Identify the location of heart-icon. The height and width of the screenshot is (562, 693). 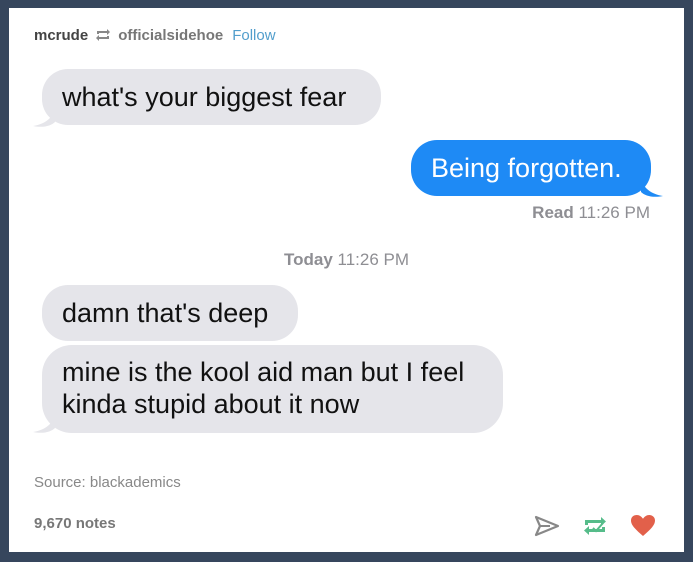
(643, 526).